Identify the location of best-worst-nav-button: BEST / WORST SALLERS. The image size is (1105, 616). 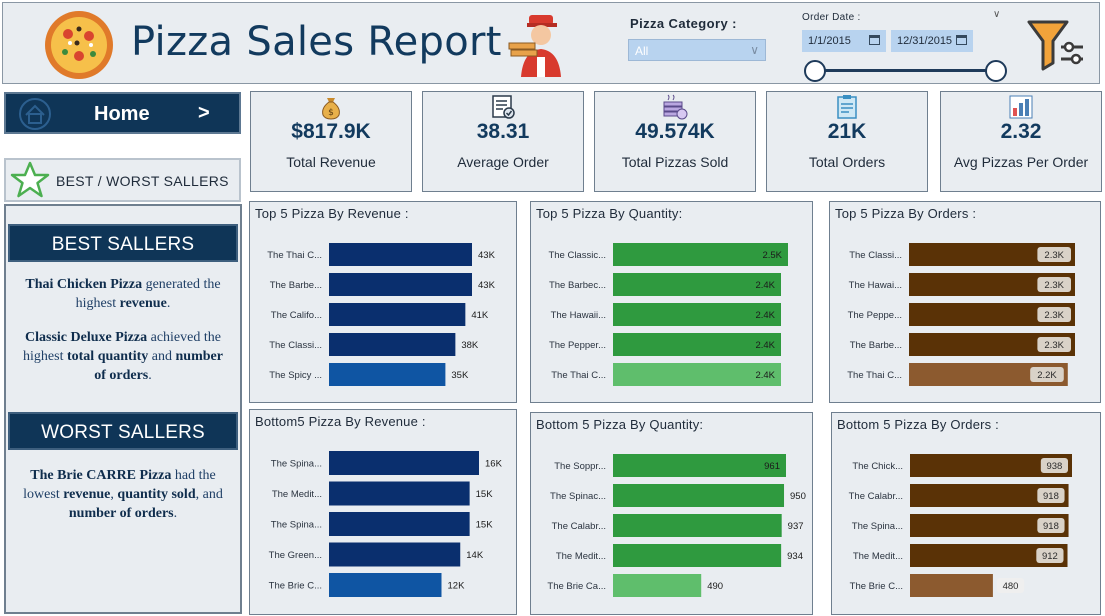
(122, 180).